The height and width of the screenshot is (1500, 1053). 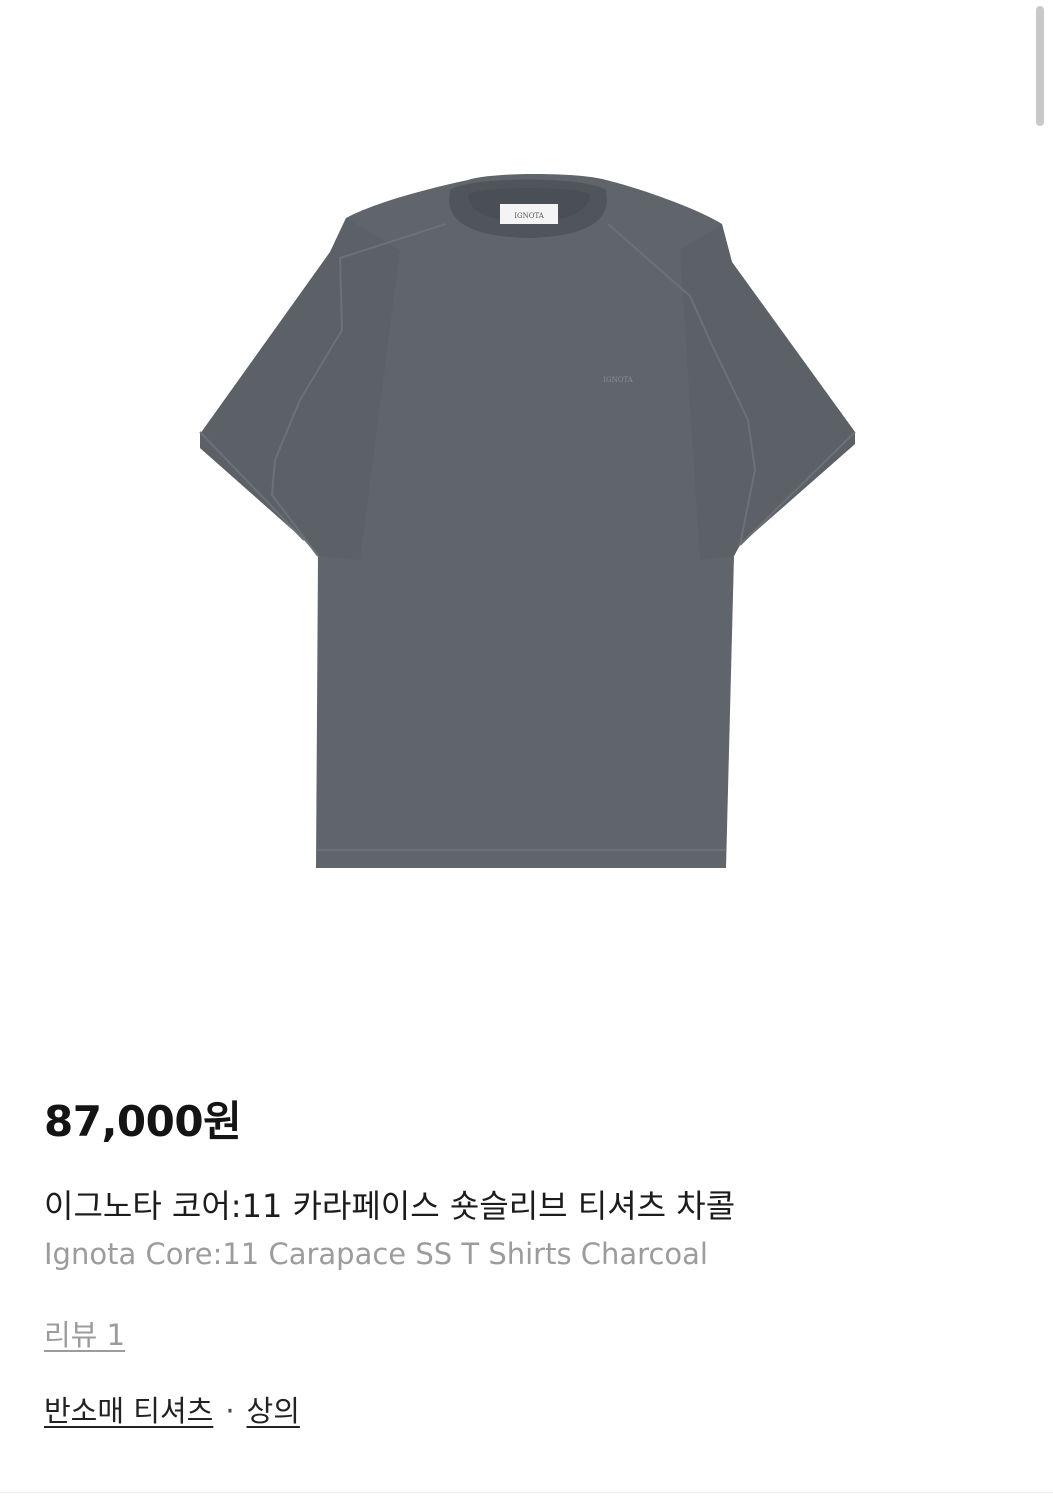 I want to click on shirt-shading-right, so click(x=767, y=392).